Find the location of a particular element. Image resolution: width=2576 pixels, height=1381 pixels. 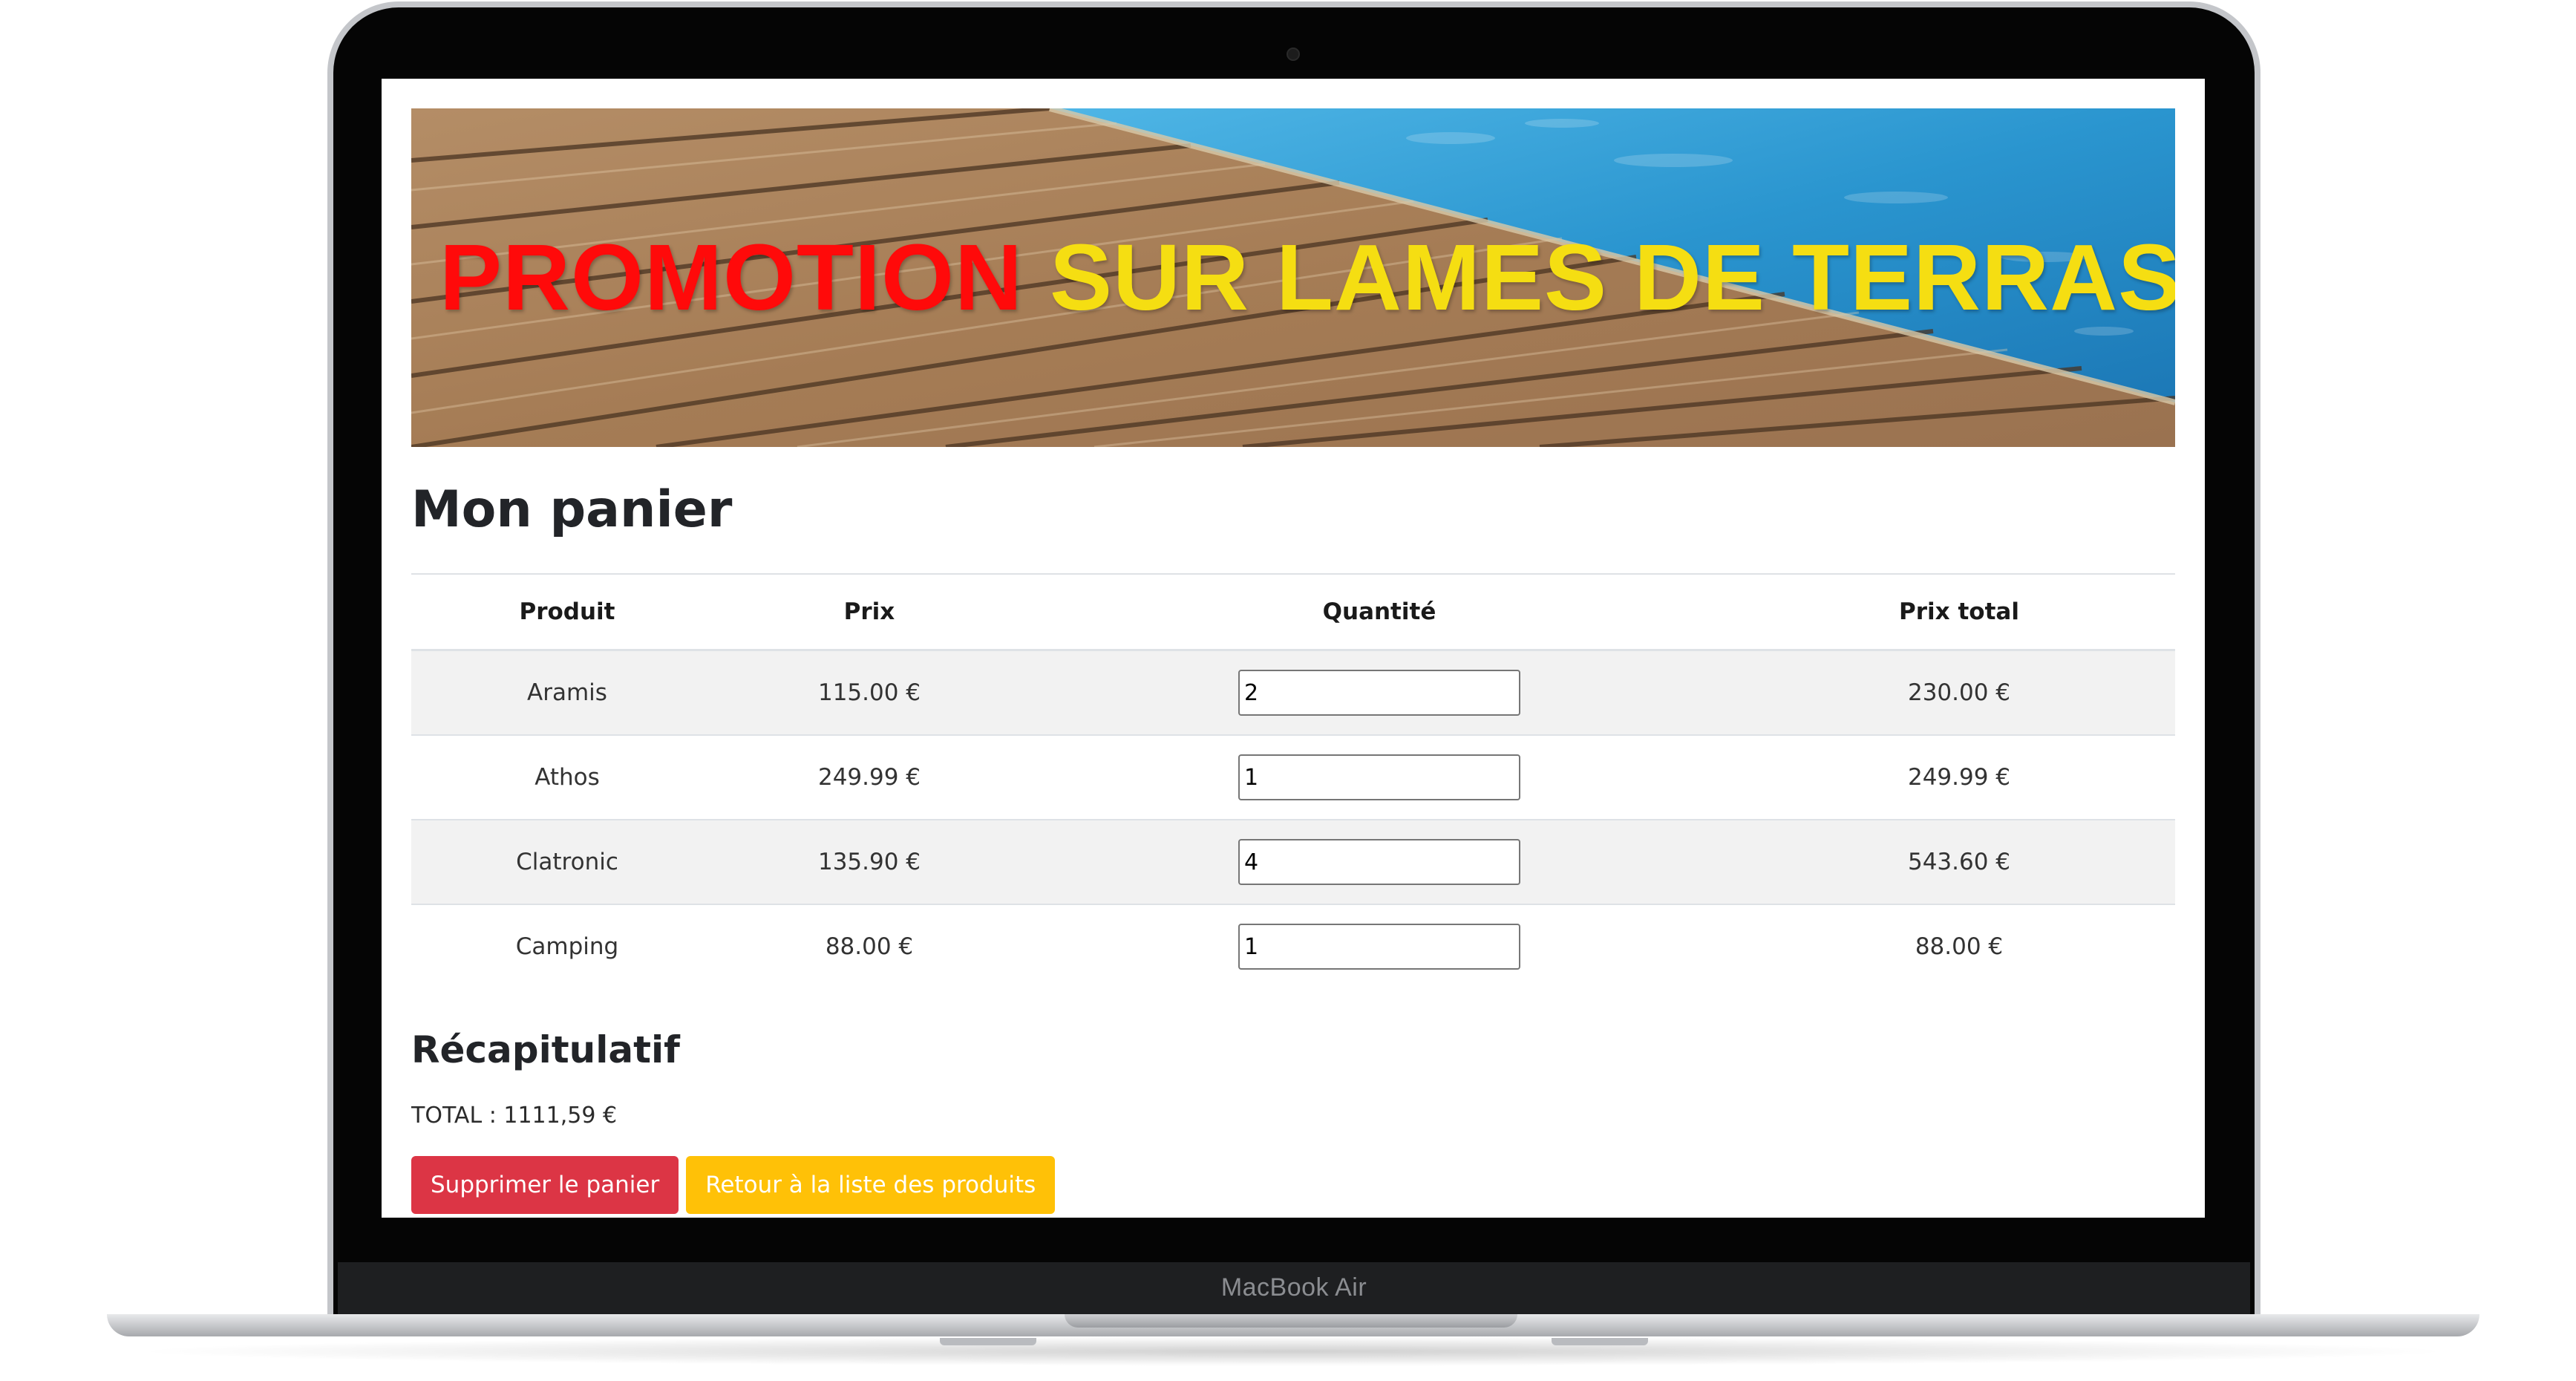

banner-title-promotion: PROMOTION is located at coordinates (731, 277).